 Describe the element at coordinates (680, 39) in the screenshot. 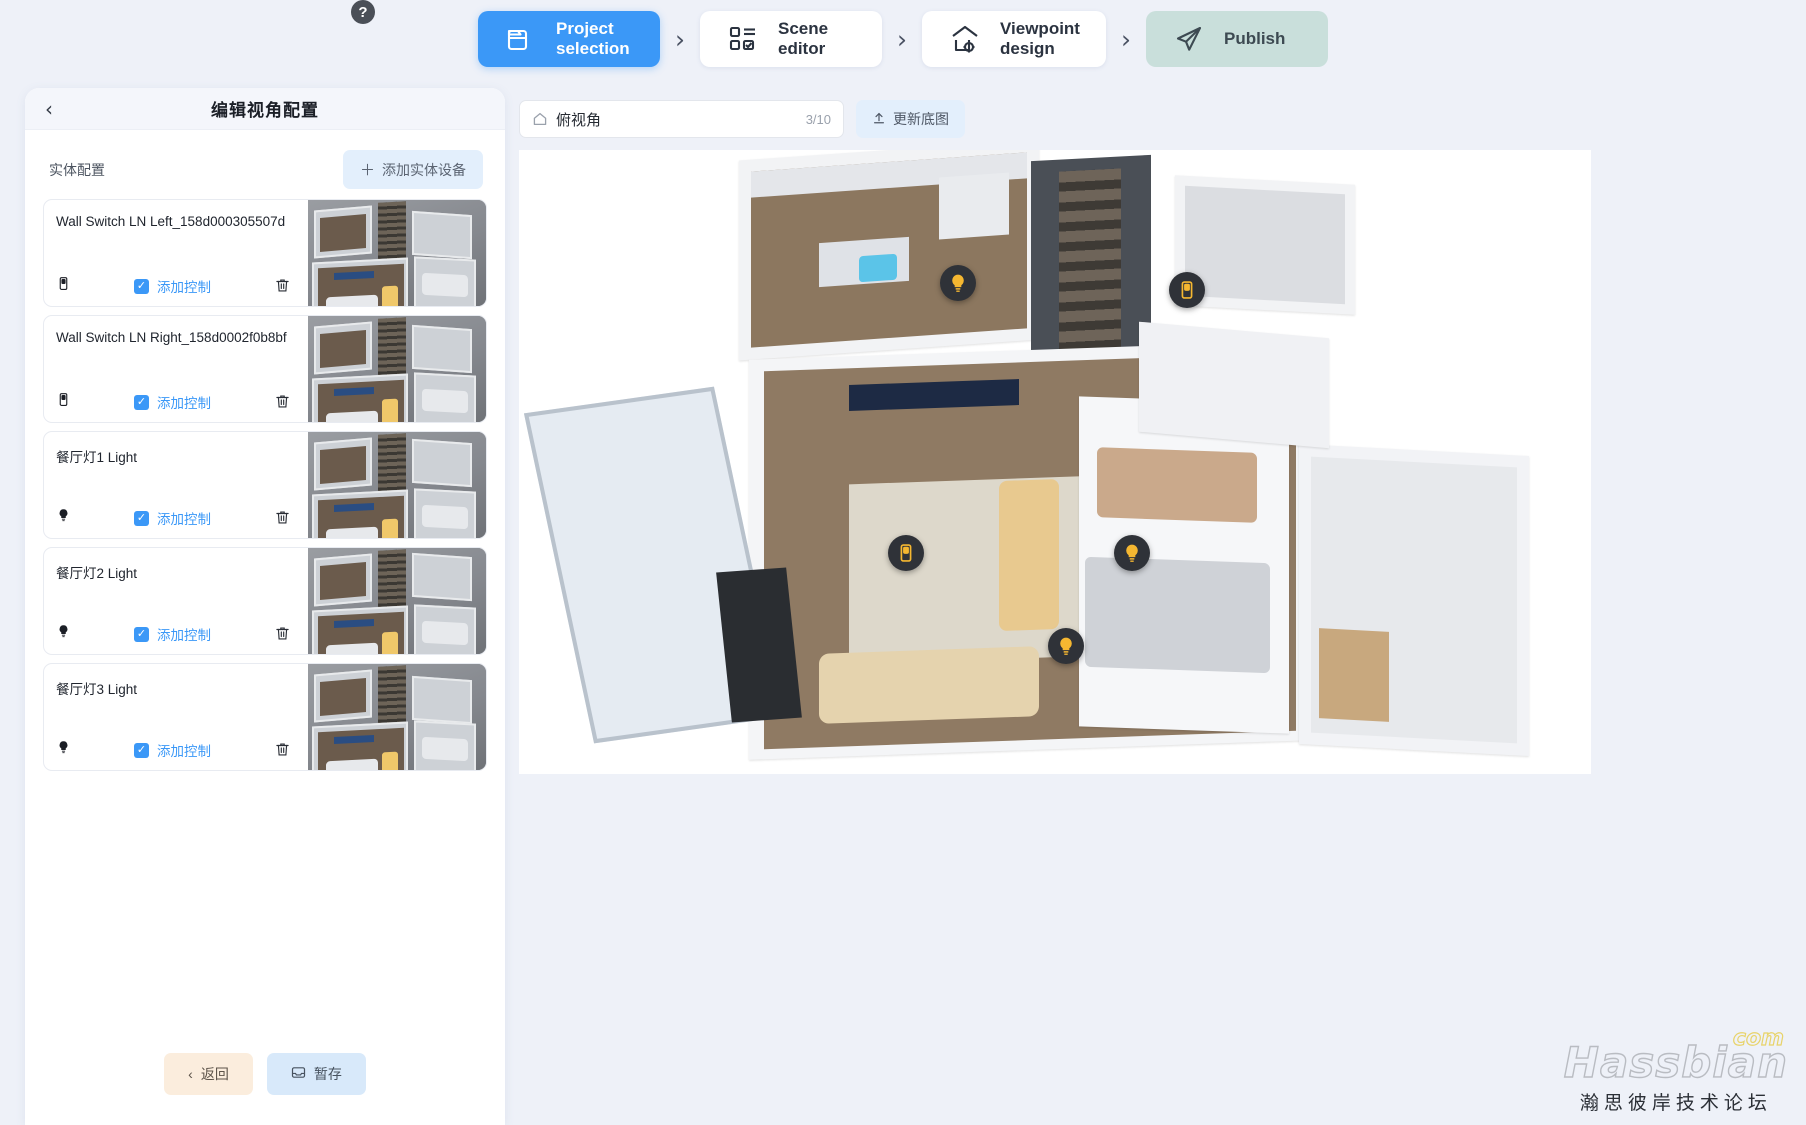

I see `stepper-chevron-1: ›` at that location.